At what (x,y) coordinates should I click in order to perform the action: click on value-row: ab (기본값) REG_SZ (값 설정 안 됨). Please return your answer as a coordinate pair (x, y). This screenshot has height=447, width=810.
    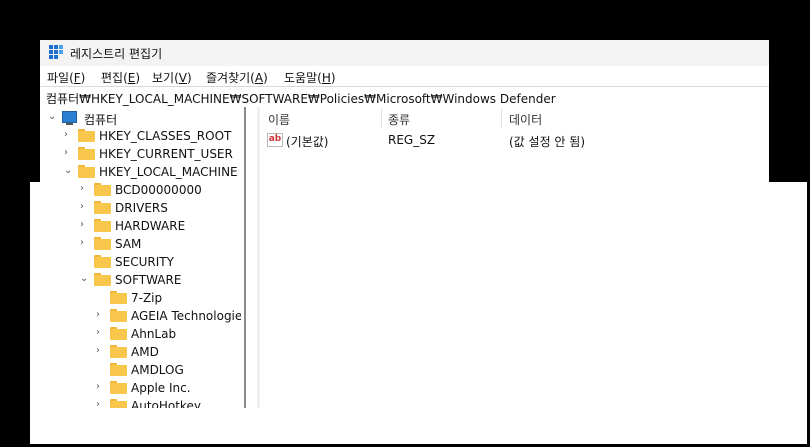
    Looking at the image, I should click on (514, 140).